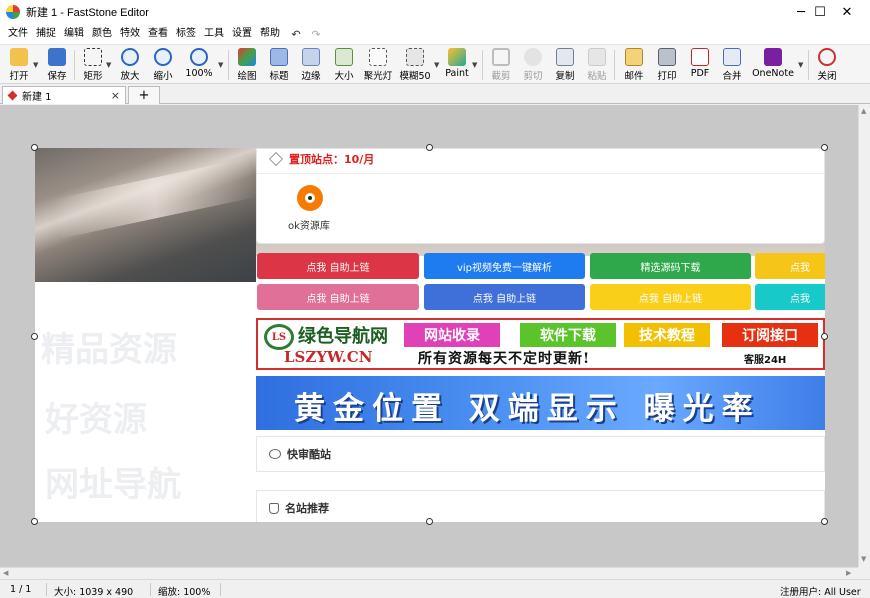 The image size is (870, 598). I want to click on crop-button: 截剪, so click(501, 65).